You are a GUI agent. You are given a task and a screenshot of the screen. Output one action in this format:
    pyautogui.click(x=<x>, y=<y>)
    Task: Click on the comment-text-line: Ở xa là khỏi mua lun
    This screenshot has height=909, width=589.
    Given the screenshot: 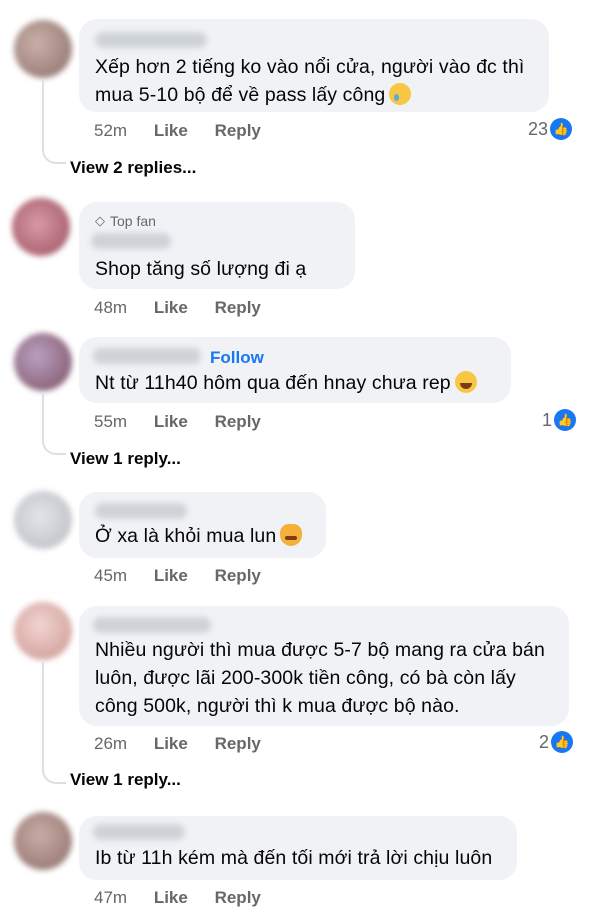 What is the action you would take?
    pyautogui.click(x=199, y=536)
    